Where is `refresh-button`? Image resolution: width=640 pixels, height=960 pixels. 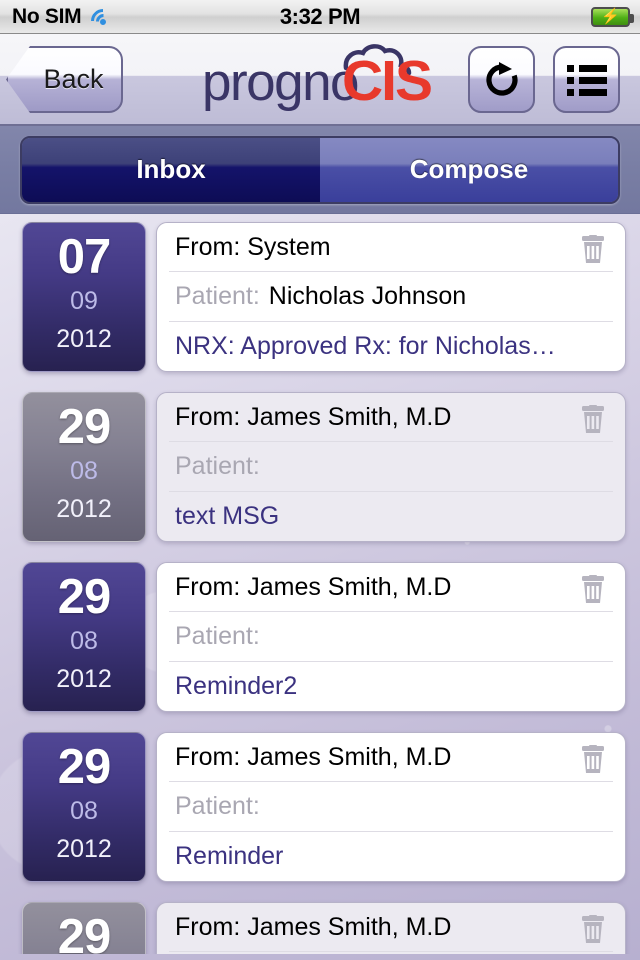 refresh-button is located at coordinates (501, 79).